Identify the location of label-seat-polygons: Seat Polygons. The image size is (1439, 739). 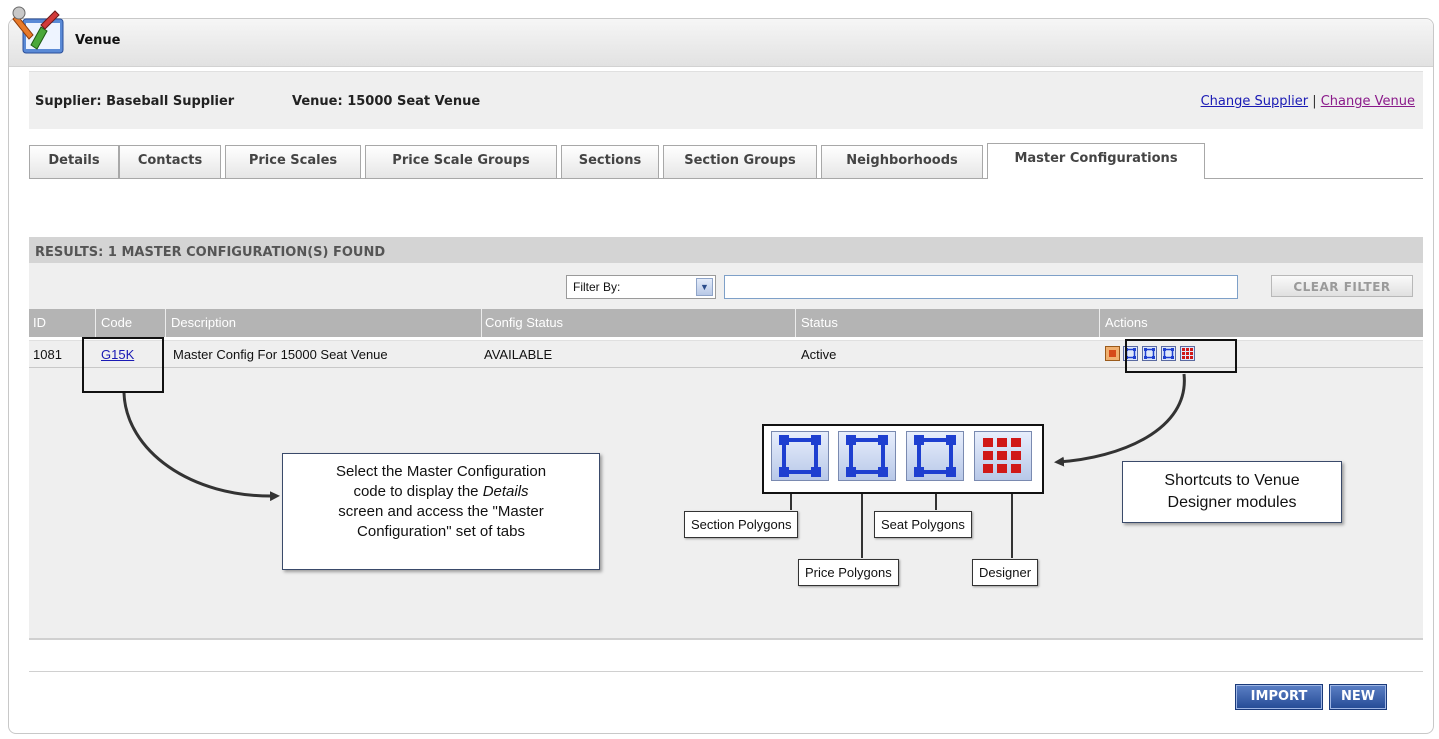
(923, 524).